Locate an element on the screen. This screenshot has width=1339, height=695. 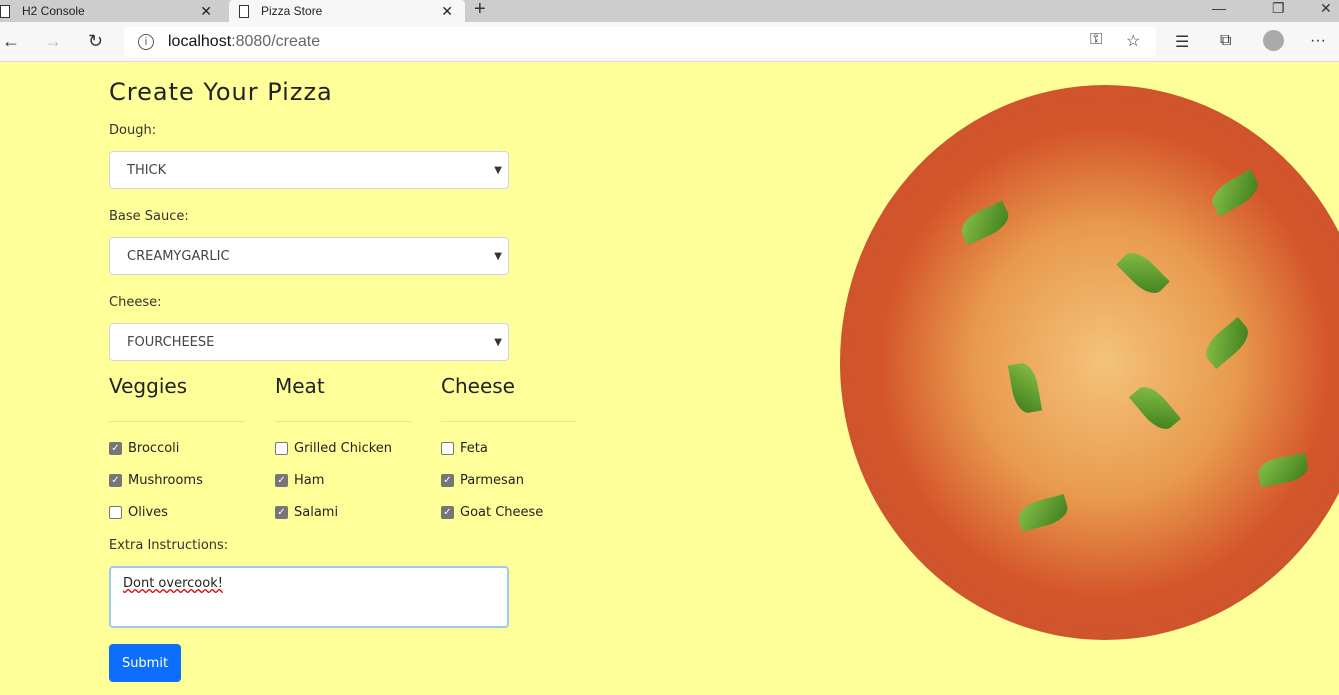
dough-value: THICK is located at coordinates (147, 170).